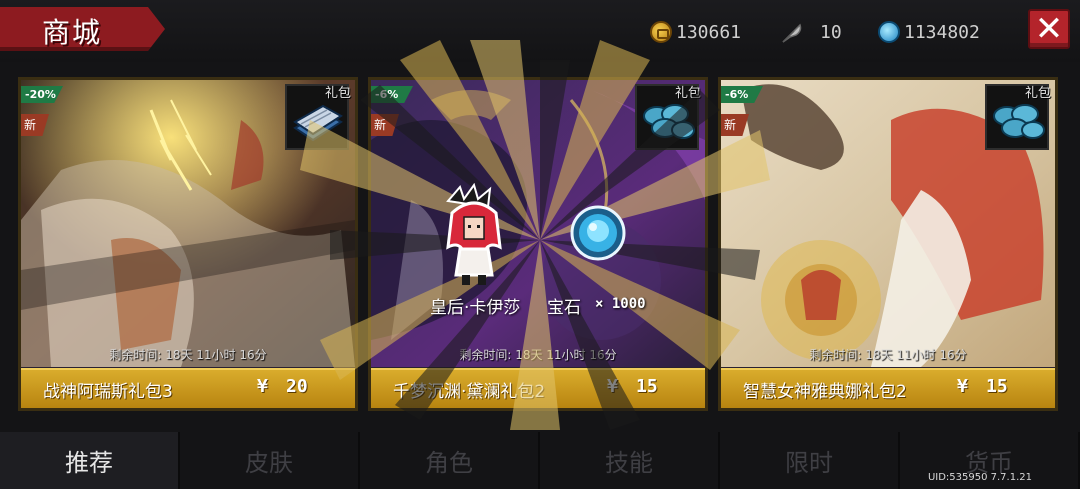  Describe the element at coordinates (90, 460) in the screenshot. I see `tab-recommended: 推荐` at that location.